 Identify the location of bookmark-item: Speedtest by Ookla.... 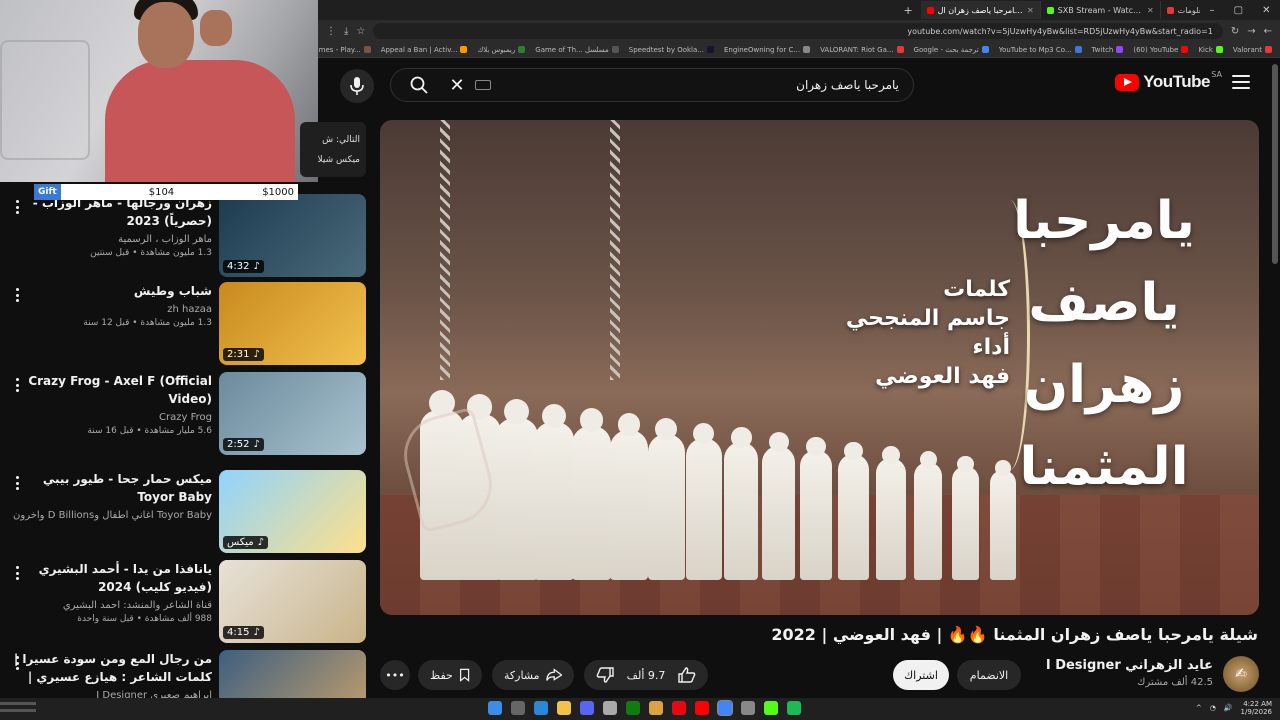
(671, 50).